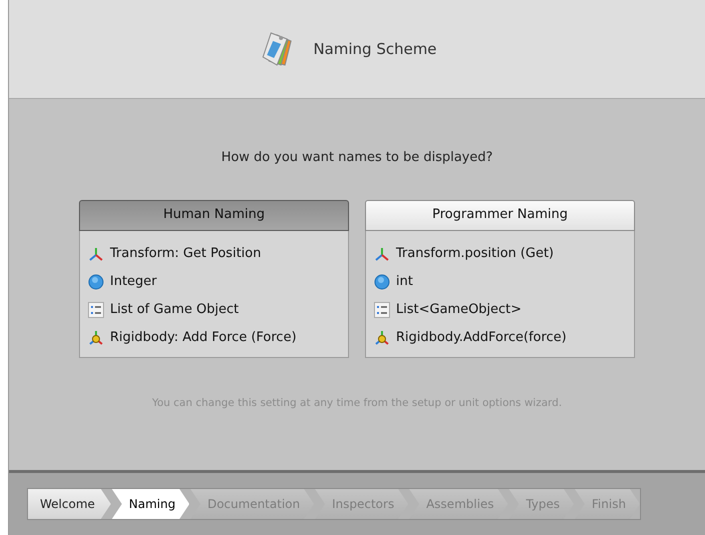 Image resolution: width=705 pixels, height=535 pixels. I want to click on naming-option-button: Programmer Naming, so click(500, 215).